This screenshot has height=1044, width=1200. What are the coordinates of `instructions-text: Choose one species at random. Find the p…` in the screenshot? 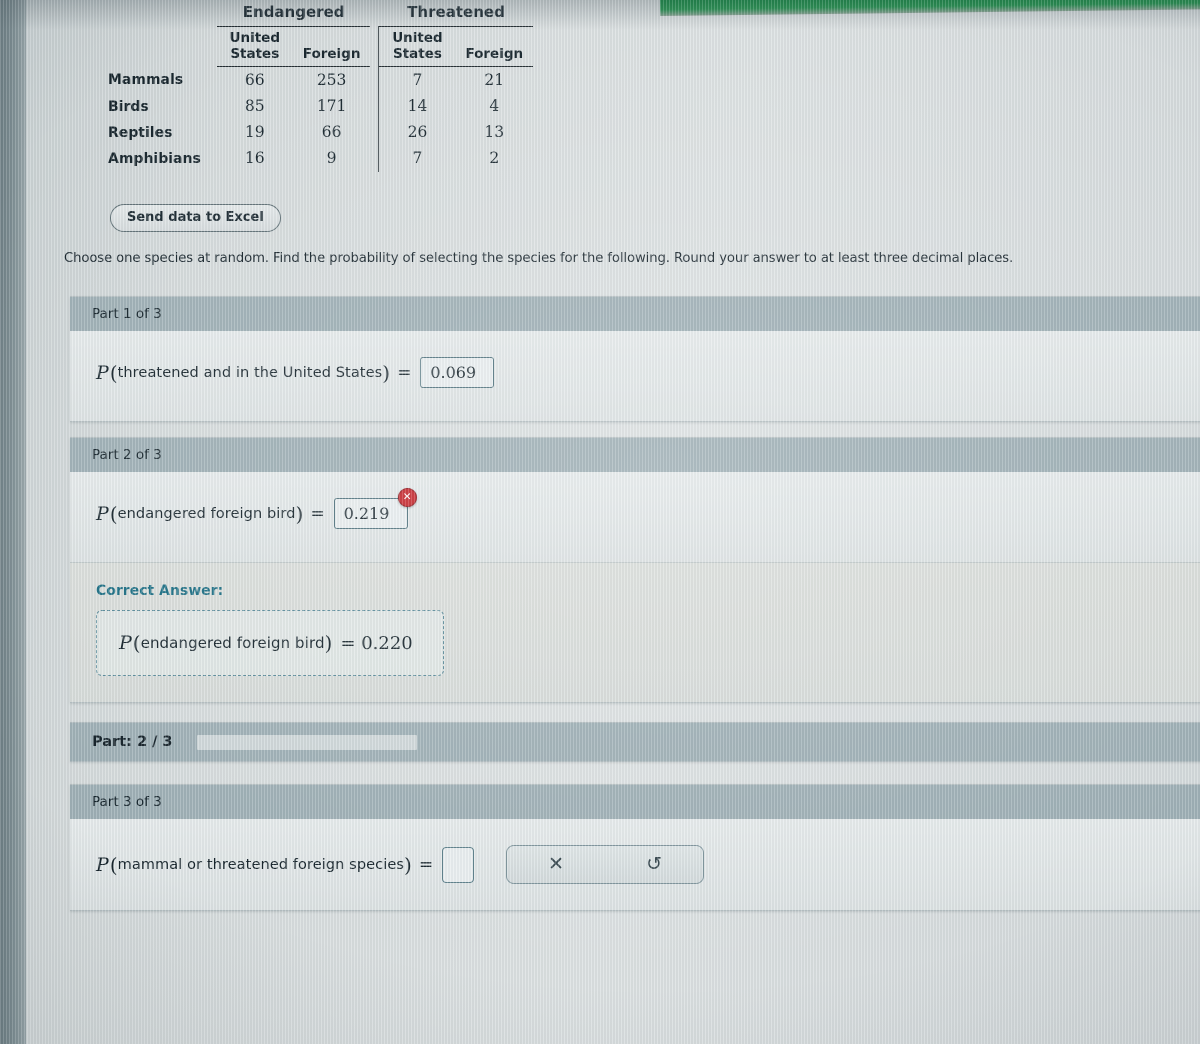 It's located at (539, 258).